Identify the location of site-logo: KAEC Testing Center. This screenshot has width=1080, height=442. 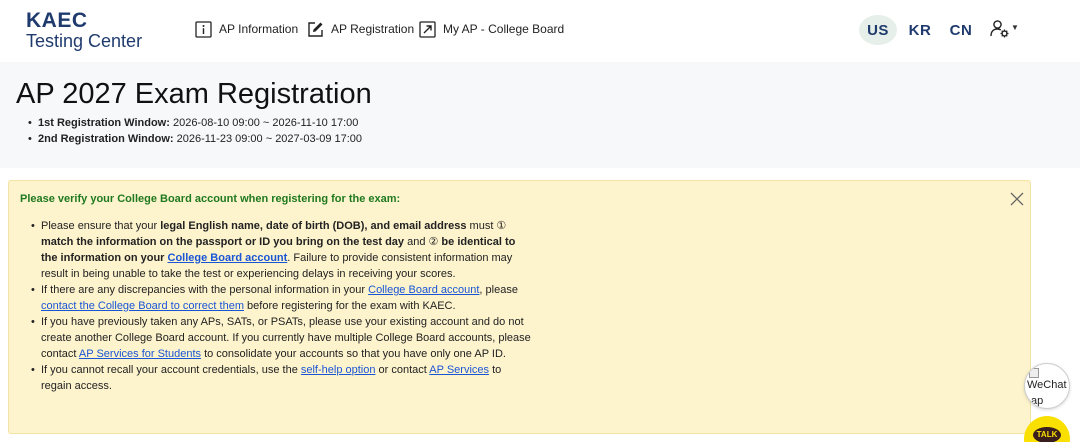
(84, 30).